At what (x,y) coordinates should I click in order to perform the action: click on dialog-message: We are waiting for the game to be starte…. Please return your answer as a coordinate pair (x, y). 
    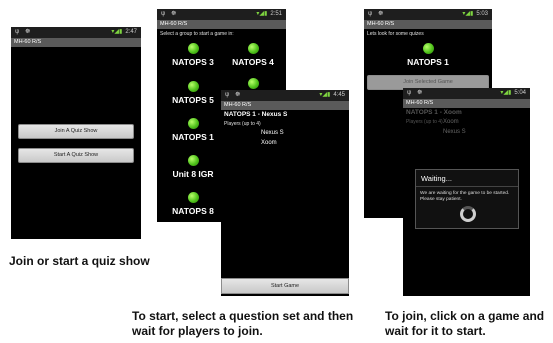
    Looking at the image, I should click on (465, 196).